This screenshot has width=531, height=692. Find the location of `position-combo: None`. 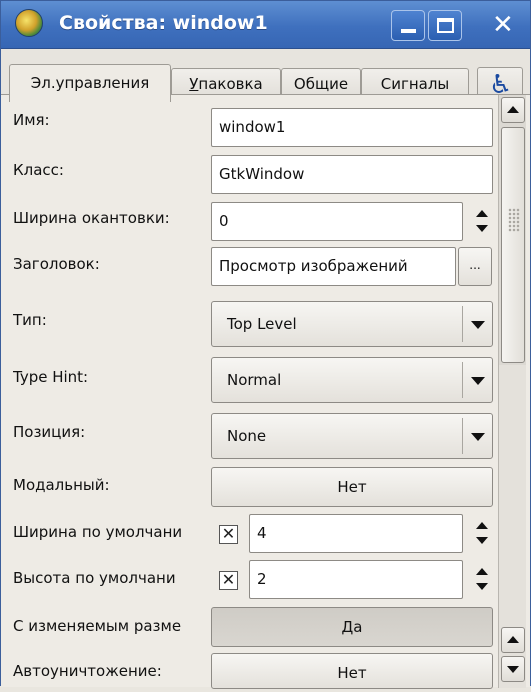

position-combo: None is located at coordinates (352, 436).